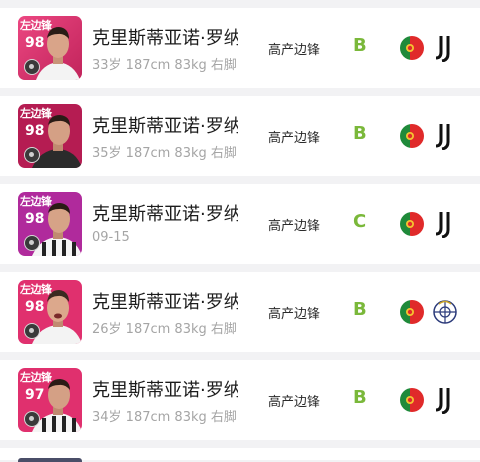 The height and width of the screenshot is (462, 480). What do you see at coordinates (35, 395) in the screenshot?
I see `player-rating: 97` at bounding box center [35, 395].